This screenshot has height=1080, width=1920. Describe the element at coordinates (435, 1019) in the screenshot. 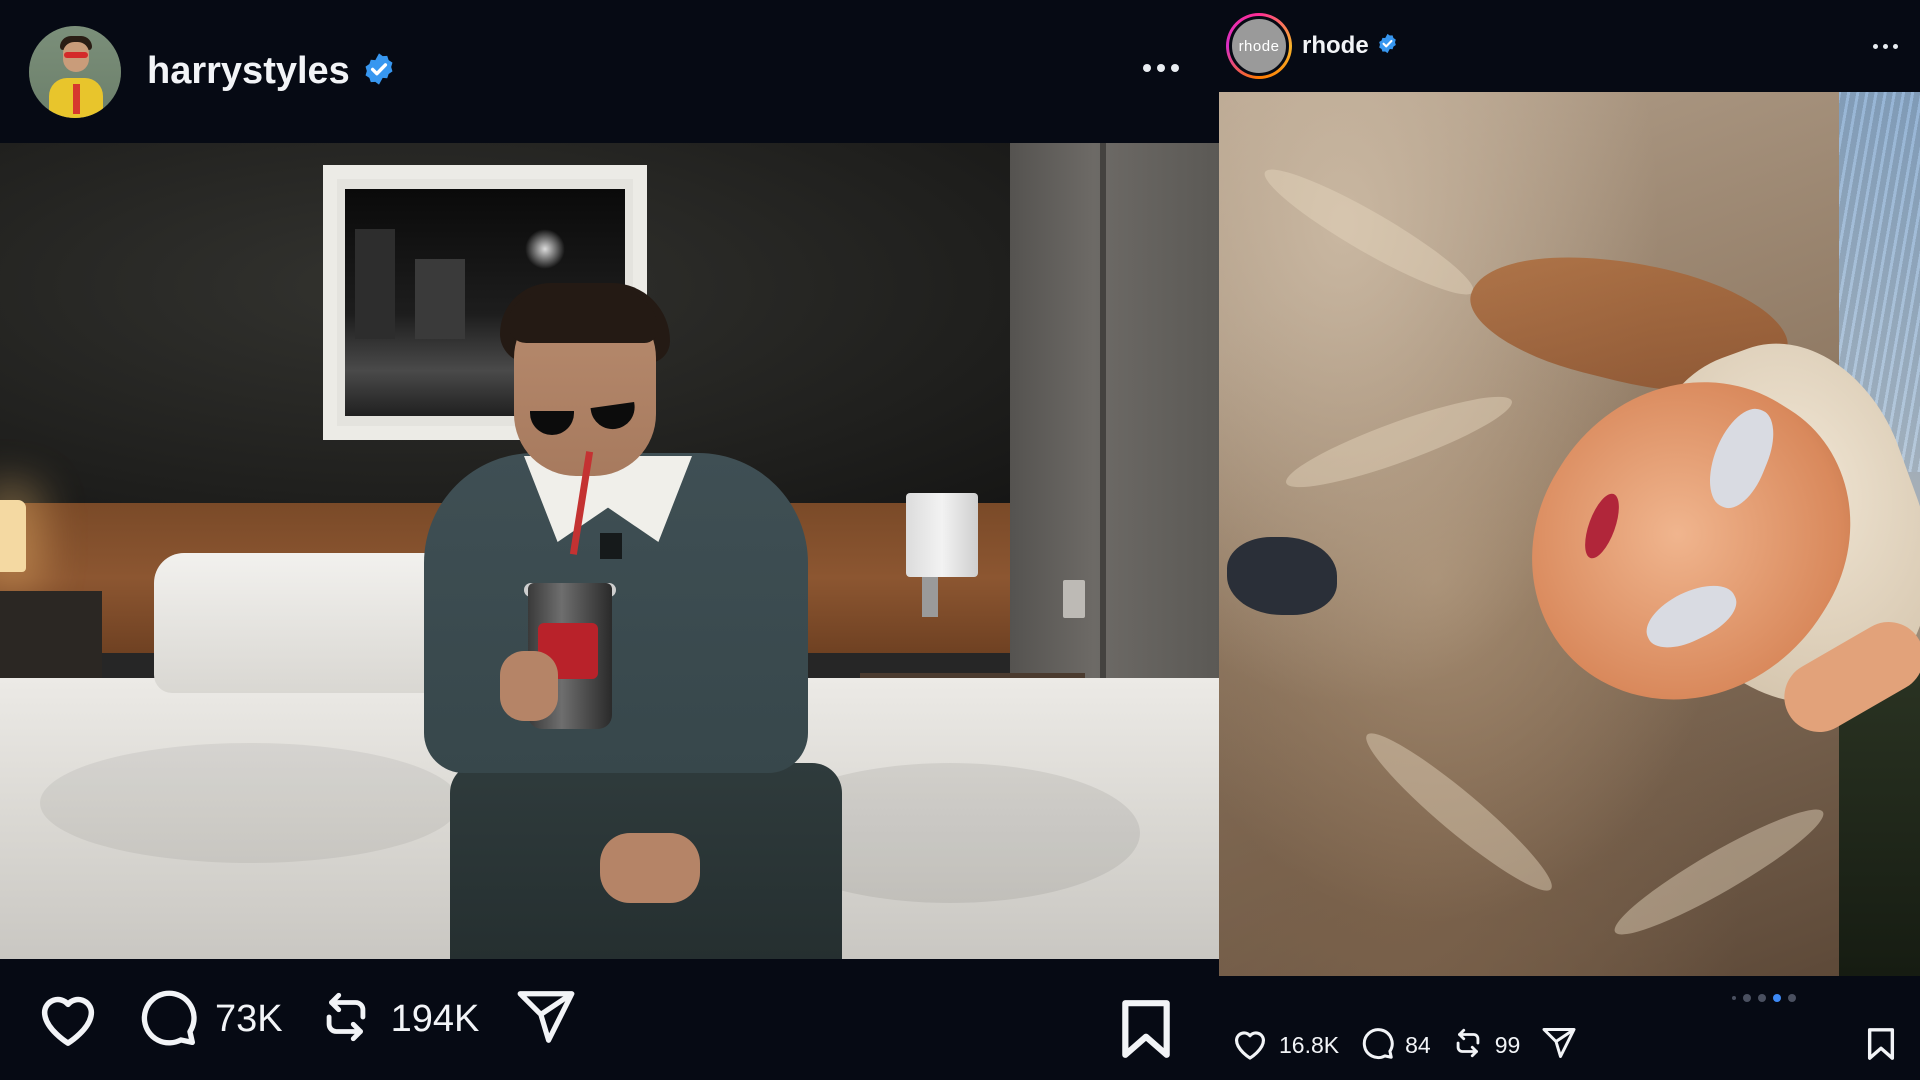

I see `repost-count: 194K` at that location.